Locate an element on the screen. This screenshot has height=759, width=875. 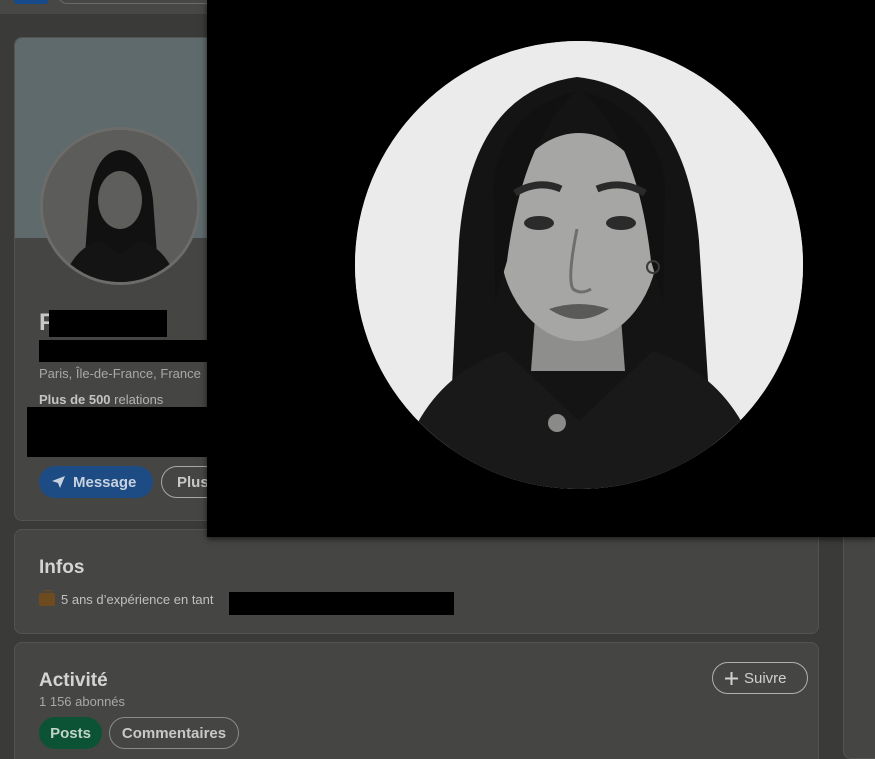
profile-connections: Plus de 500 relations is located at coordinates (101, 399).